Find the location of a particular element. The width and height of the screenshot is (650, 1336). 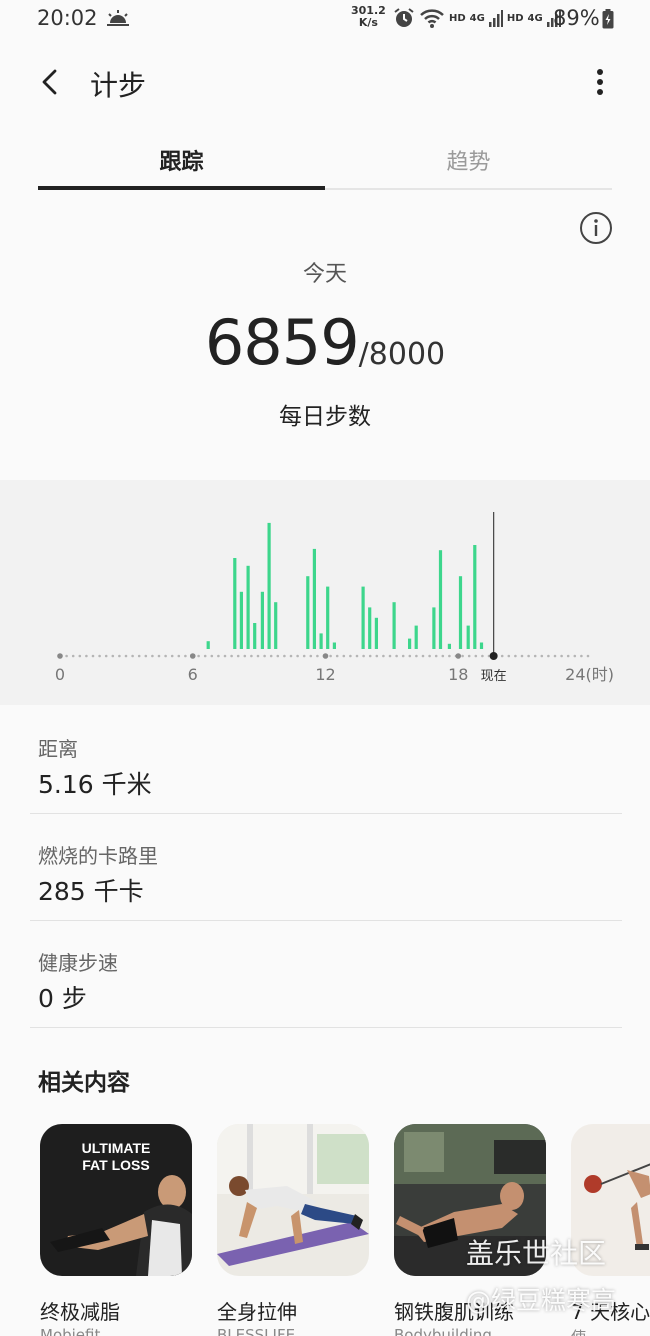

tab-bar: 跟踪 趋势 is located at coordinates (325, 161).